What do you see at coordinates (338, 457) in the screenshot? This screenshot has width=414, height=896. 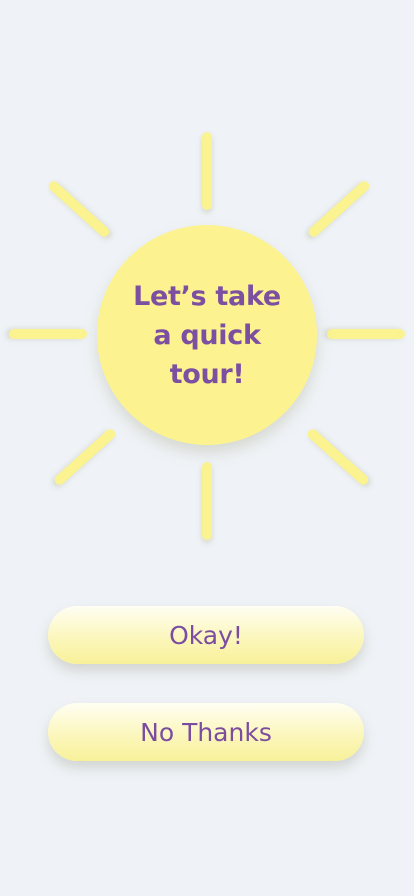 I see `sun-ray-bottom-right` at bounding box center [338, 457].